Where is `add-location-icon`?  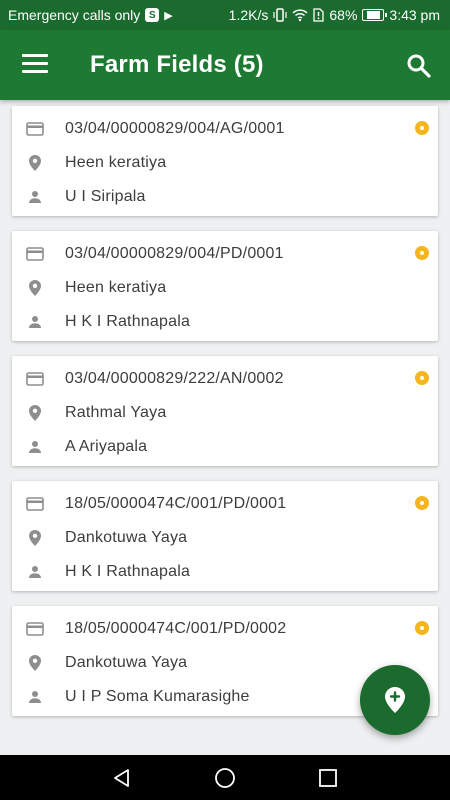
add-location-icon is located at coordinates (395, 700).